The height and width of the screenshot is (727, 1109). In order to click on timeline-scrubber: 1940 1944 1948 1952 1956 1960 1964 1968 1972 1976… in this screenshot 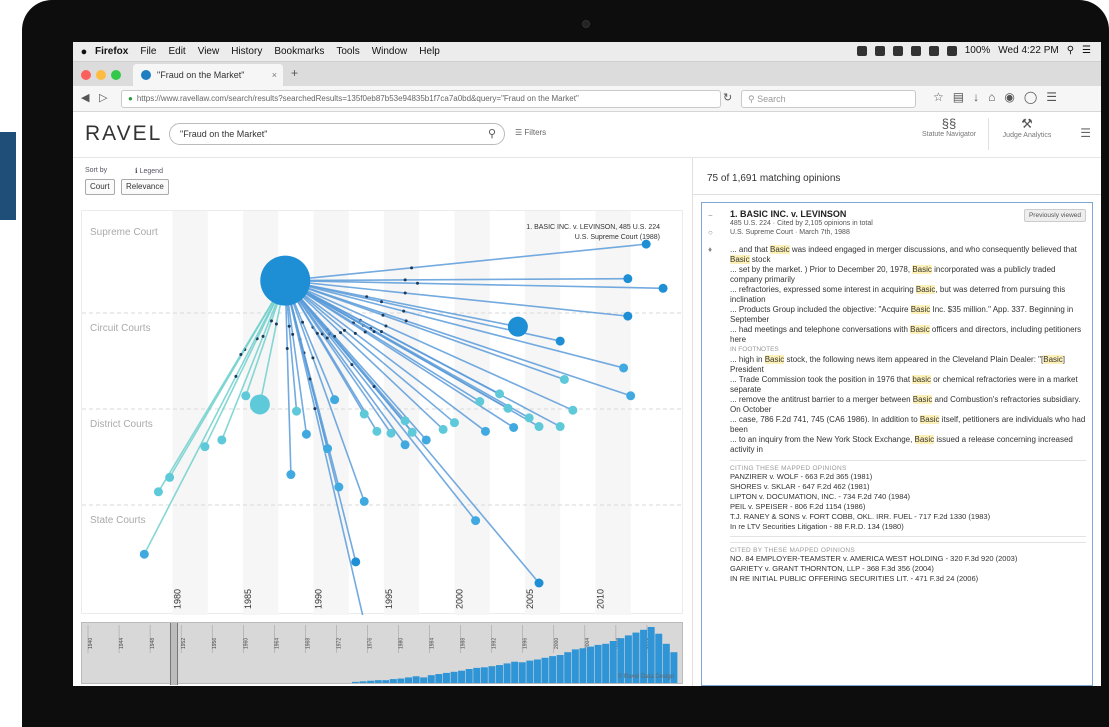, I will do `click(382, 653)`.